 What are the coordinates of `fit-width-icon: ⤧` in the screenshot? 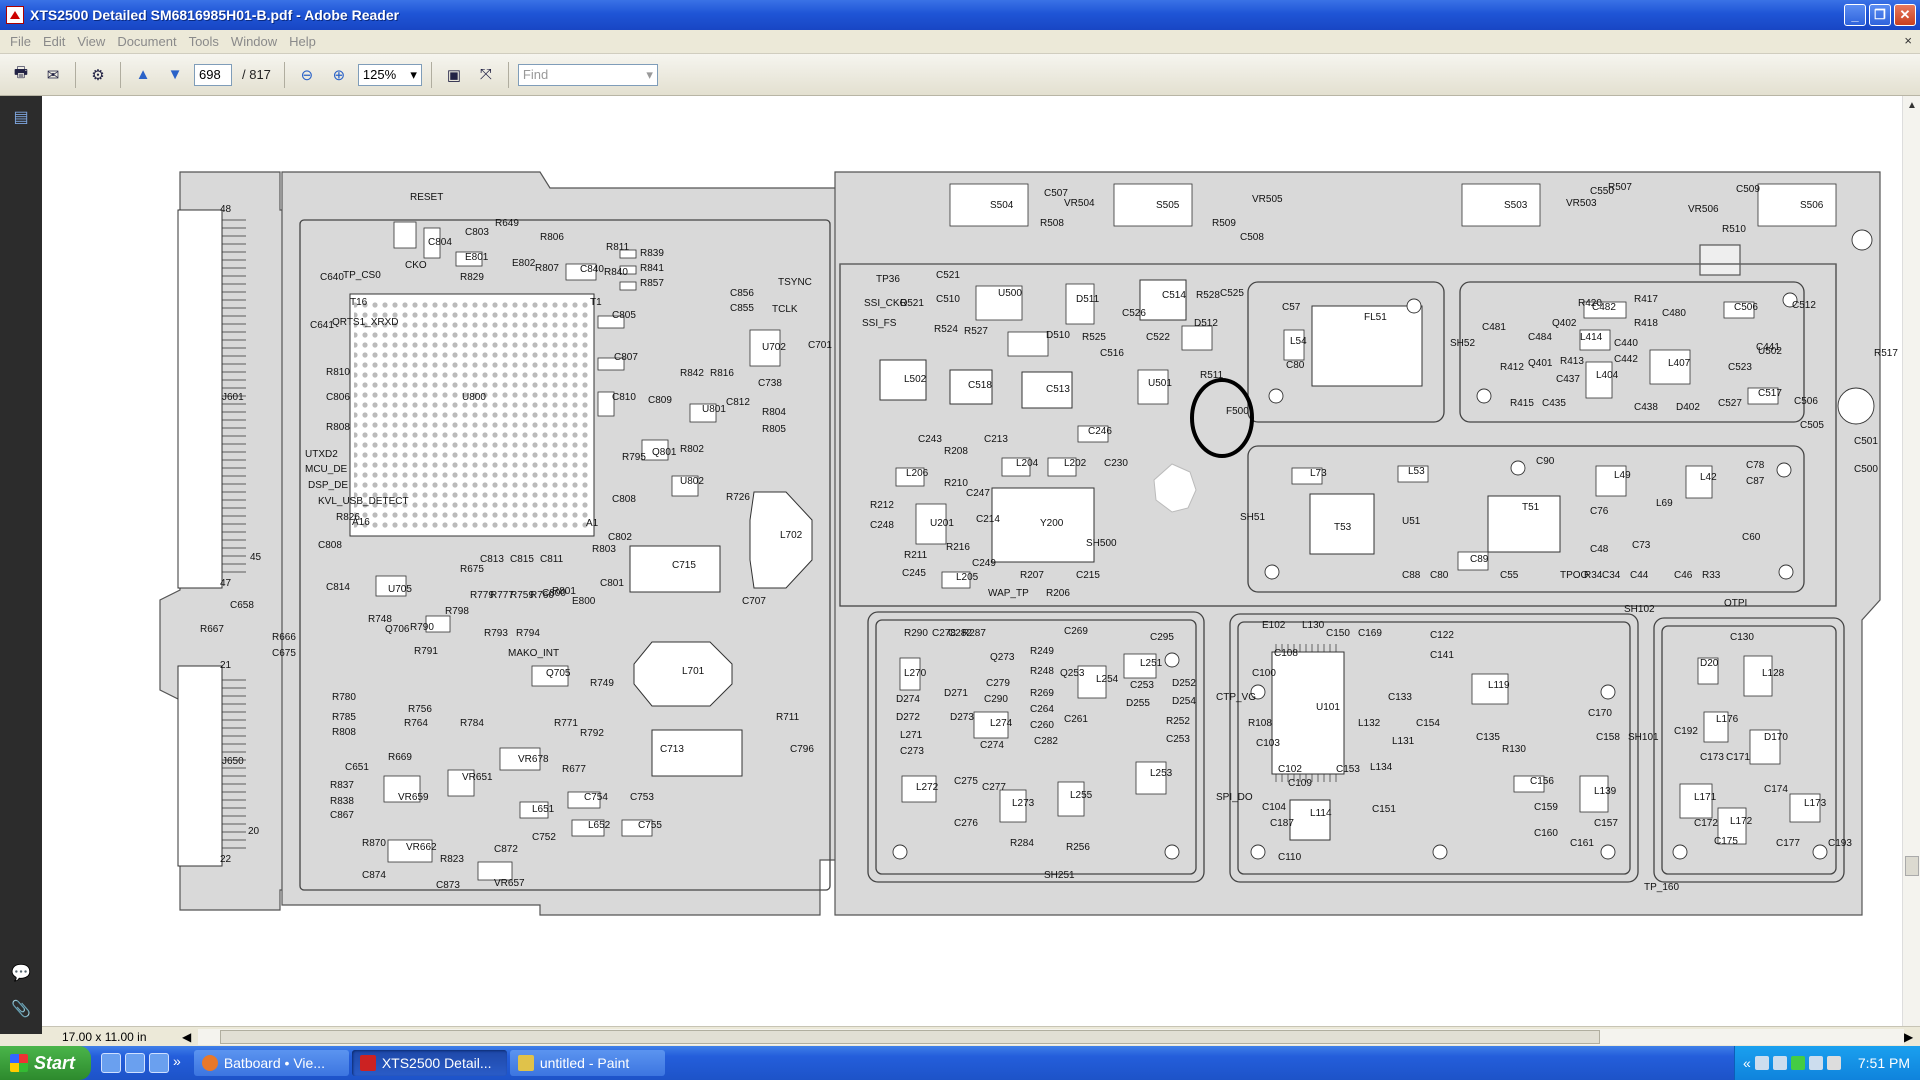 It's located at (486, 75).